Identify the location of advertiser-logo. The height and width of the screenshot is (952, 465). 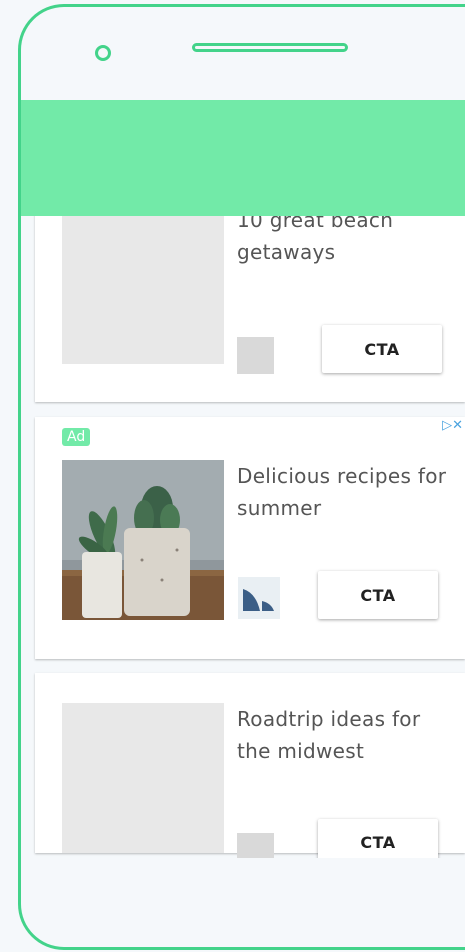
(259, 598).